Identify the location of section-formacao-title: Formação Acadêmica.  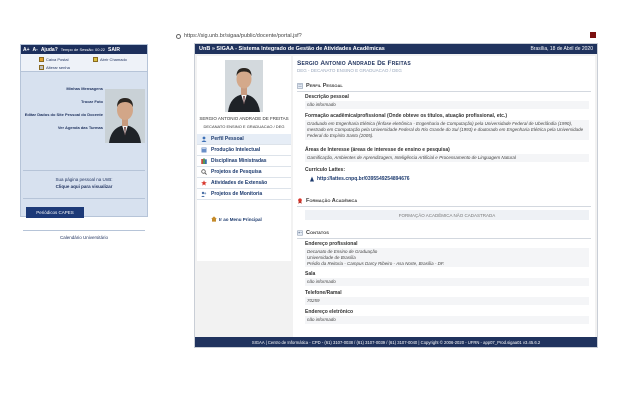
(332, 200).